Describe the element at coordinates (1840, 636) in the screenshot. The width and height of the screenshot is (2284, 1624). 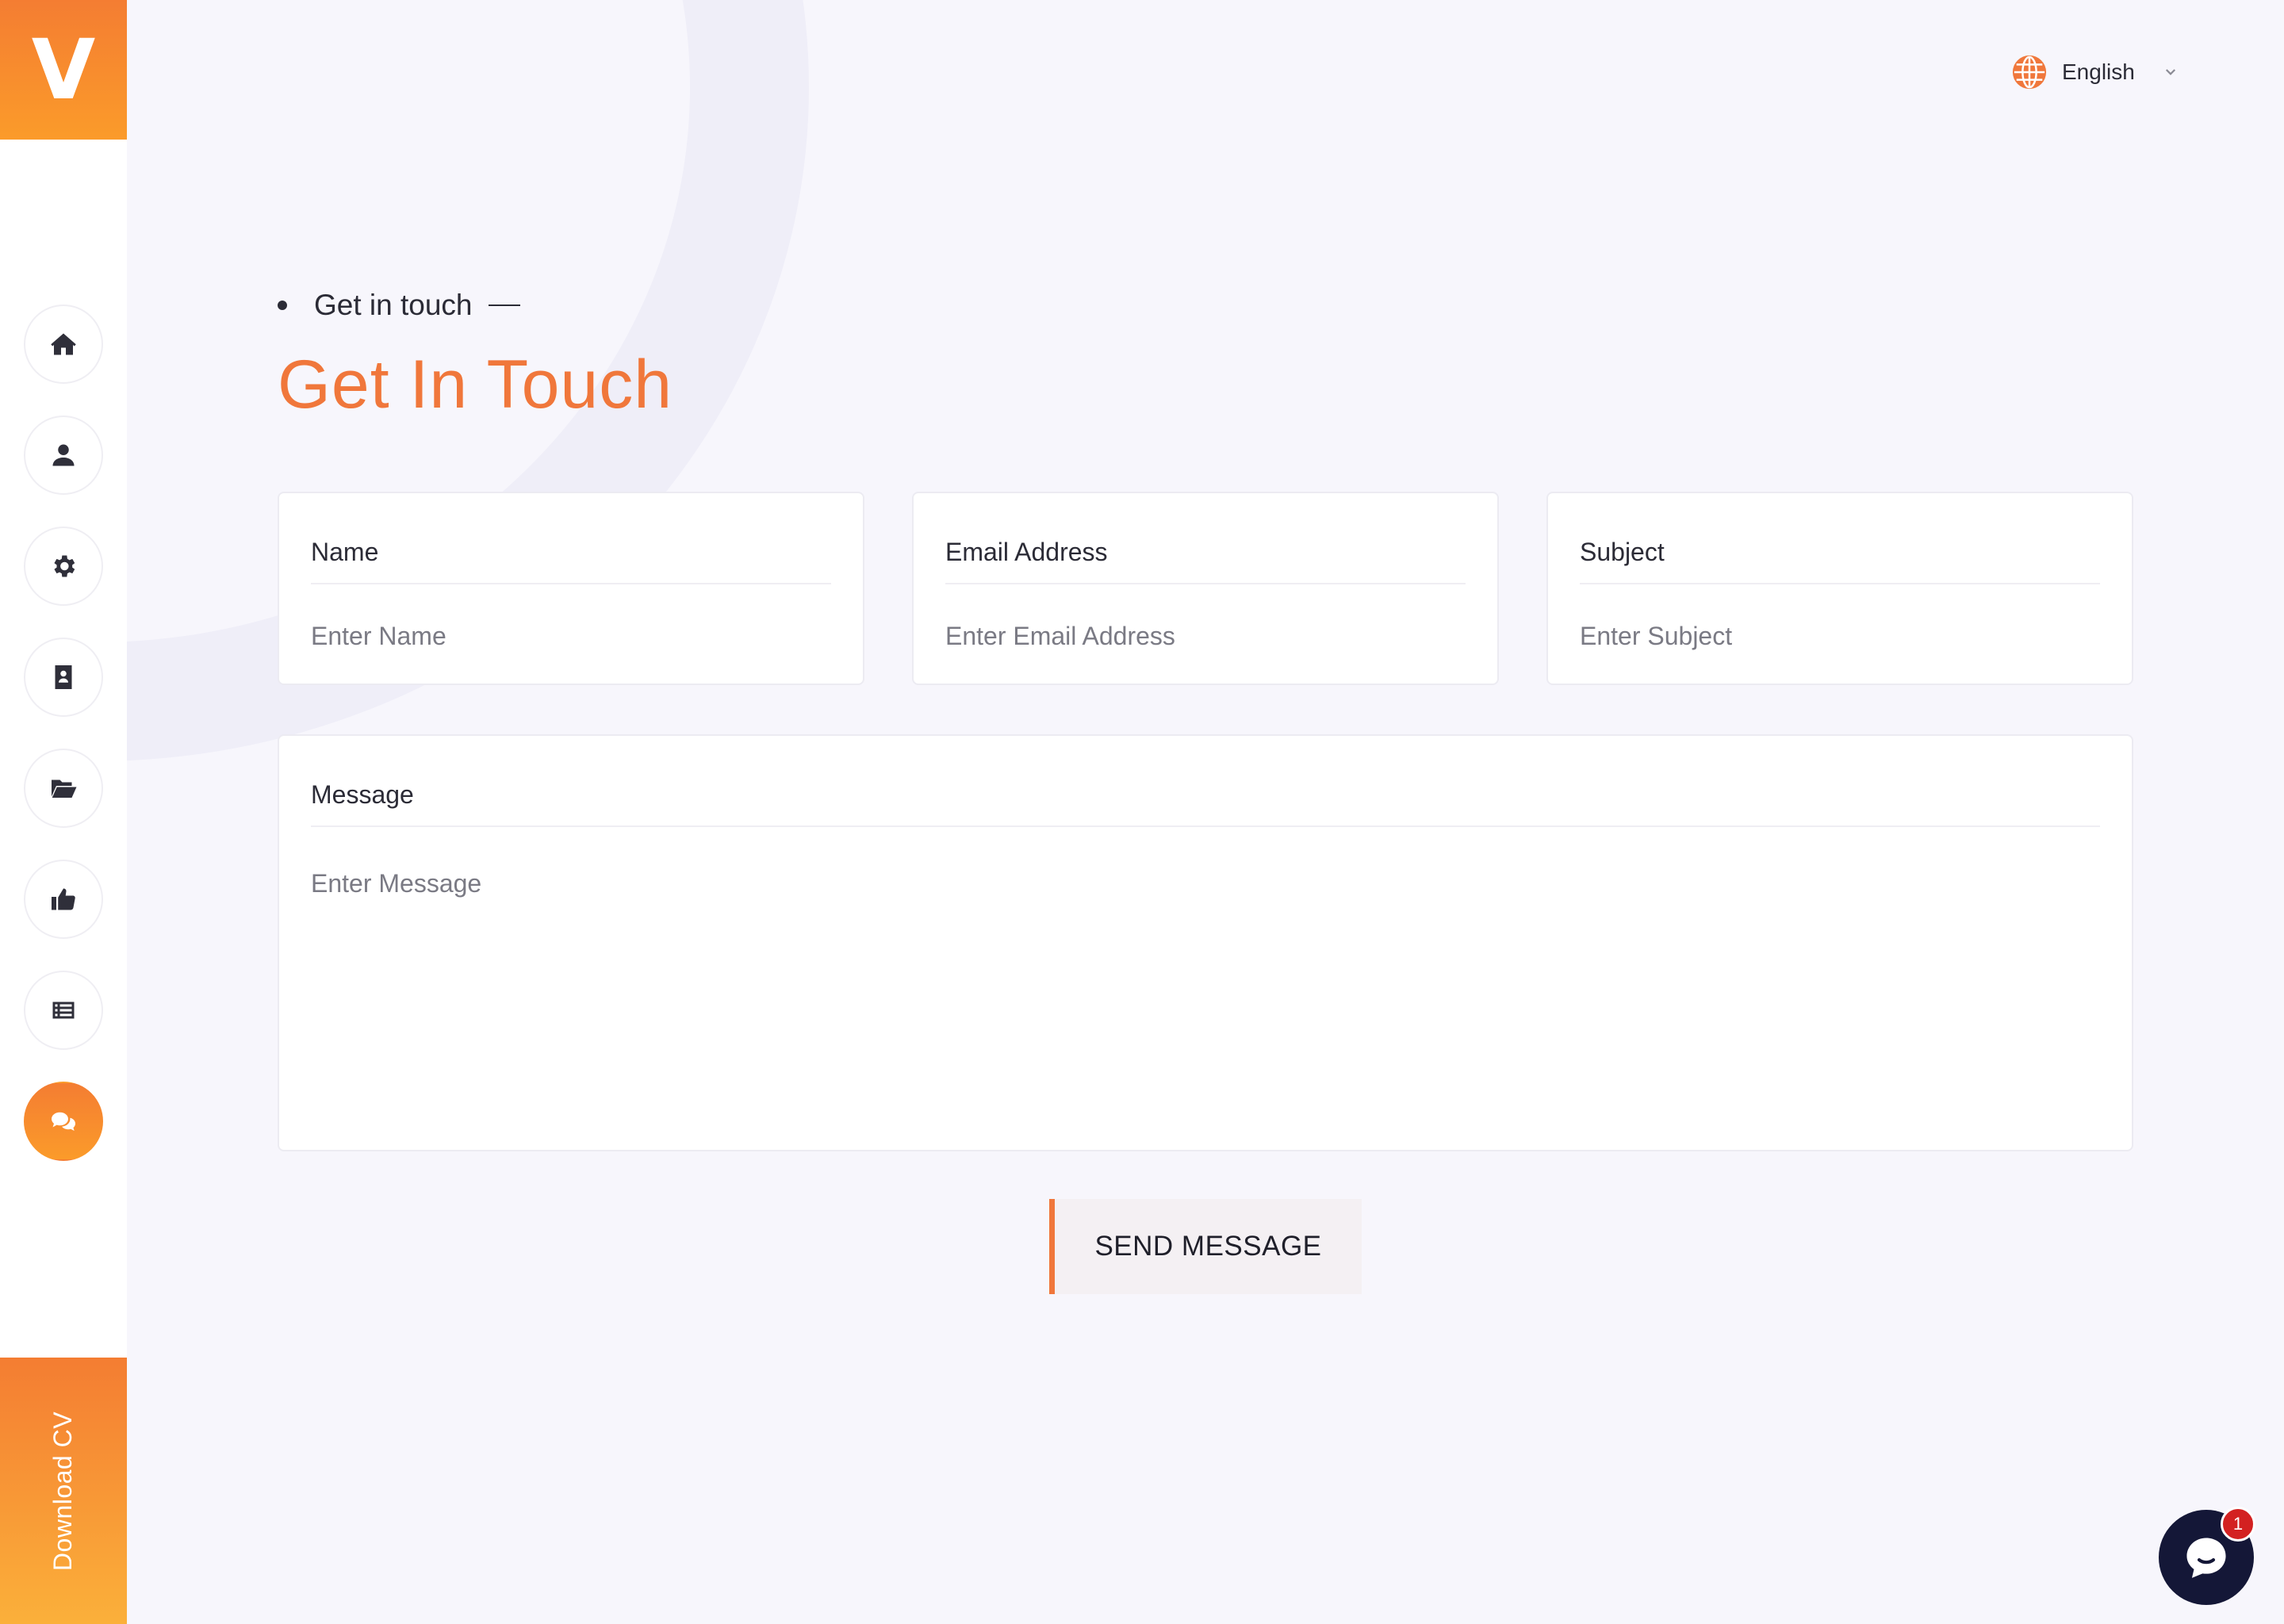
I see `subject-input` at that location.